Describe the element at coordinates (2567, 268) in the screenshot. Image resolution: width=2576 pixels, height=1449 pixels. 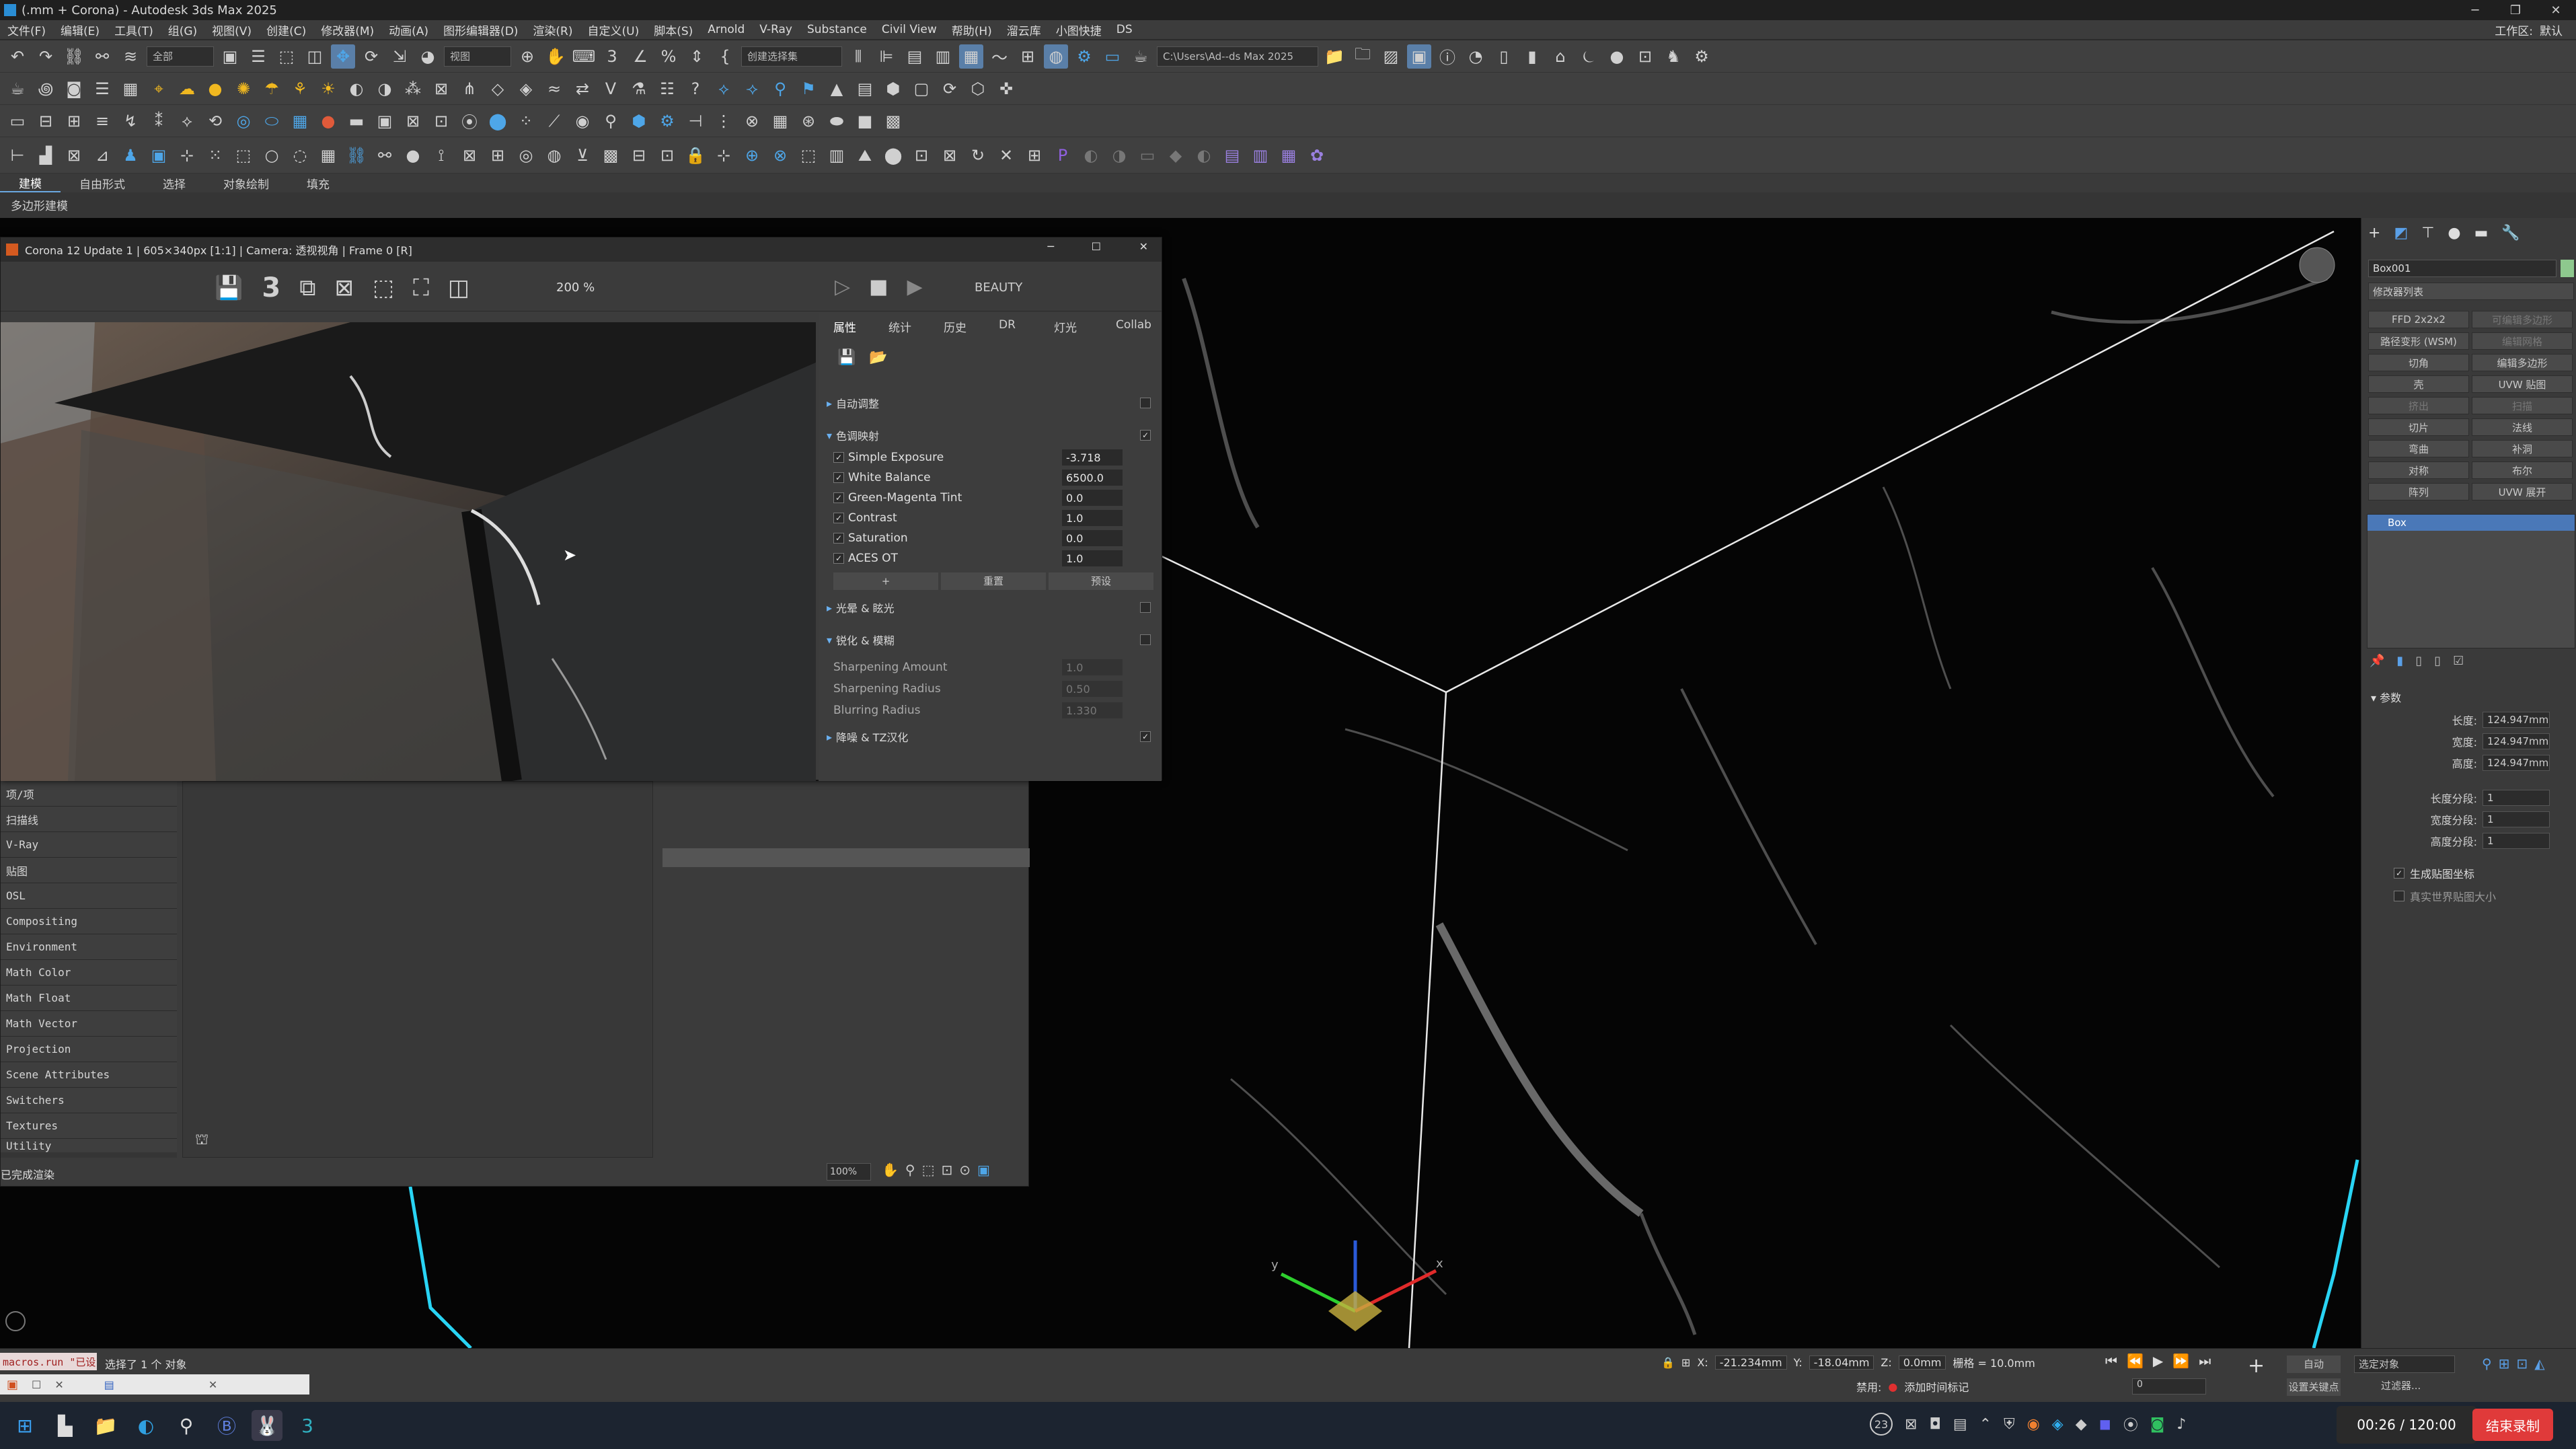
I see `object-color-swatch` at that location.